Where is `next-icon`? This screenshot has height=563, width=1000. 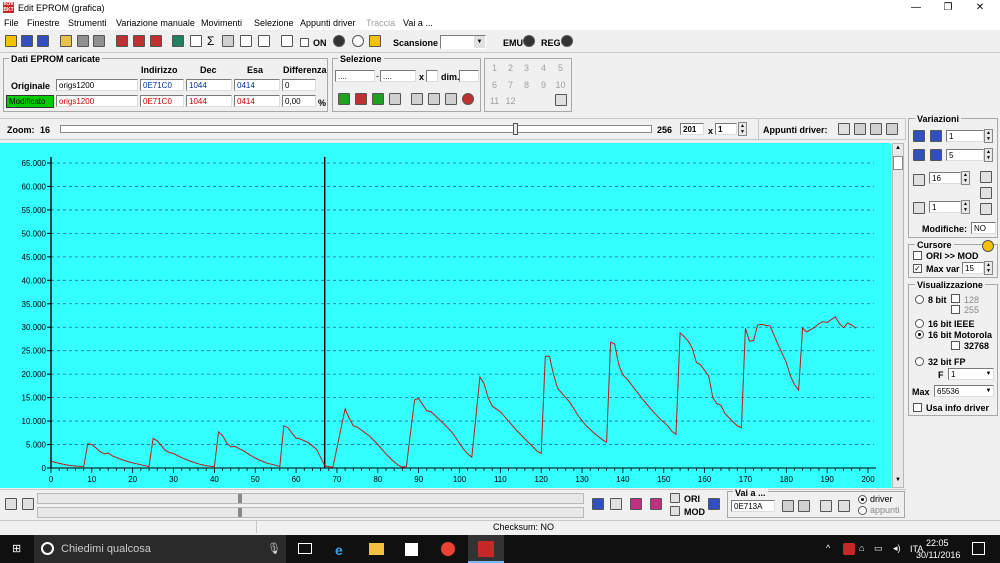 next-icon is located at coordinates (598, 504).